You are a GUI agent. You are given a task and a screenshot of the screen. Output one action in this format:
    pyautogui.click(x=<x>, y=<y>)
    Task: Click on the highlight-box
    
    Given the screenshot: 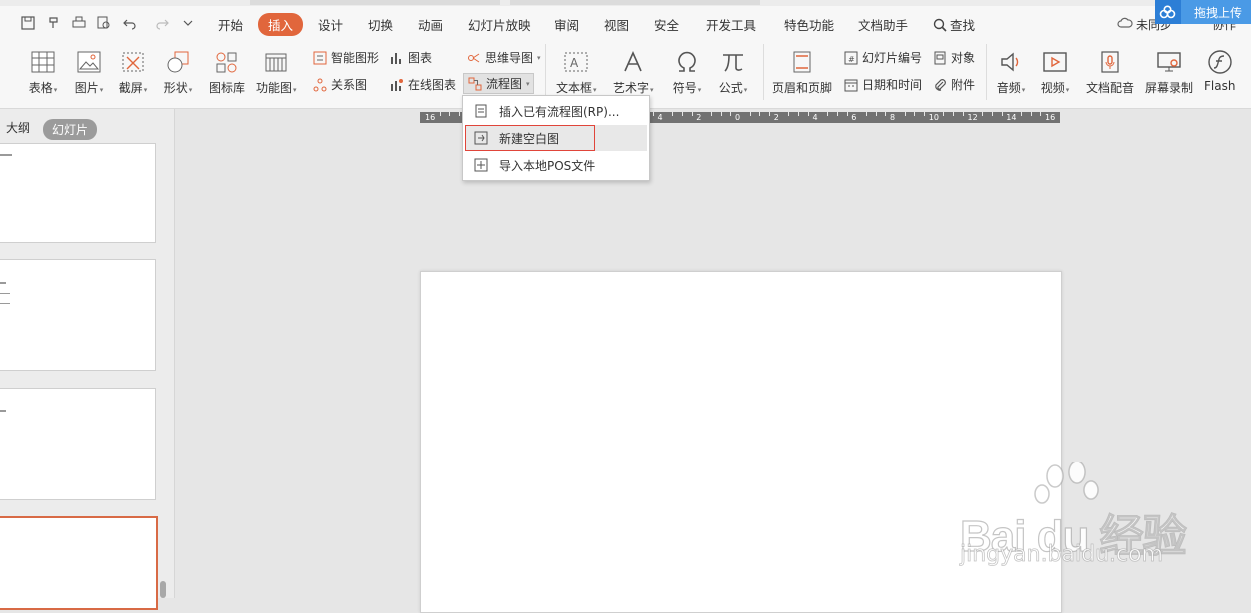 What is the action you would take?
    pyautogui.click(x=530, y=138)
    